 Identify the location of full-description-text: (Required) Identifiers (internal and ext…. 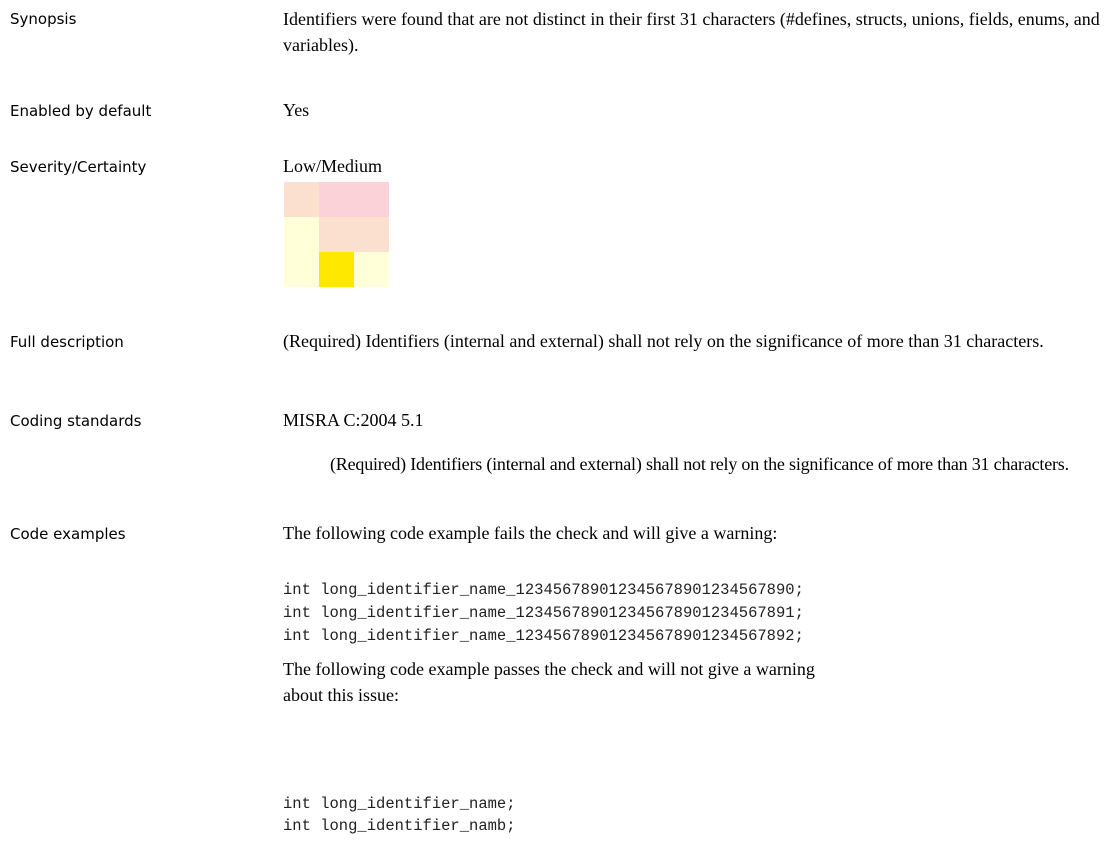
(663, 341).